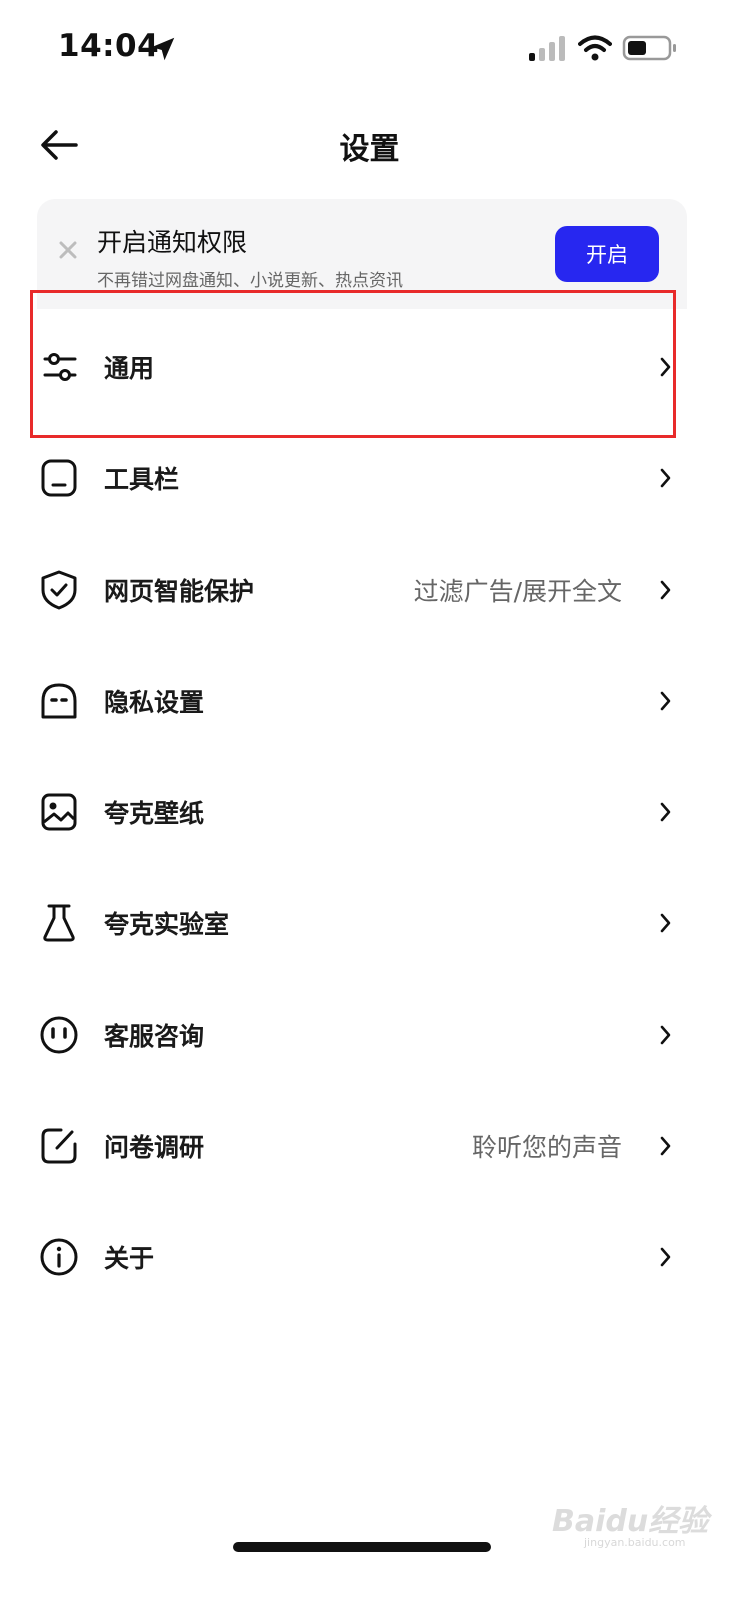 This screenshot has height=1600, width=739. Describe the element at coordinates (369, 1256) in the screenshot. I see `settings-item-about: 关于` at that location.